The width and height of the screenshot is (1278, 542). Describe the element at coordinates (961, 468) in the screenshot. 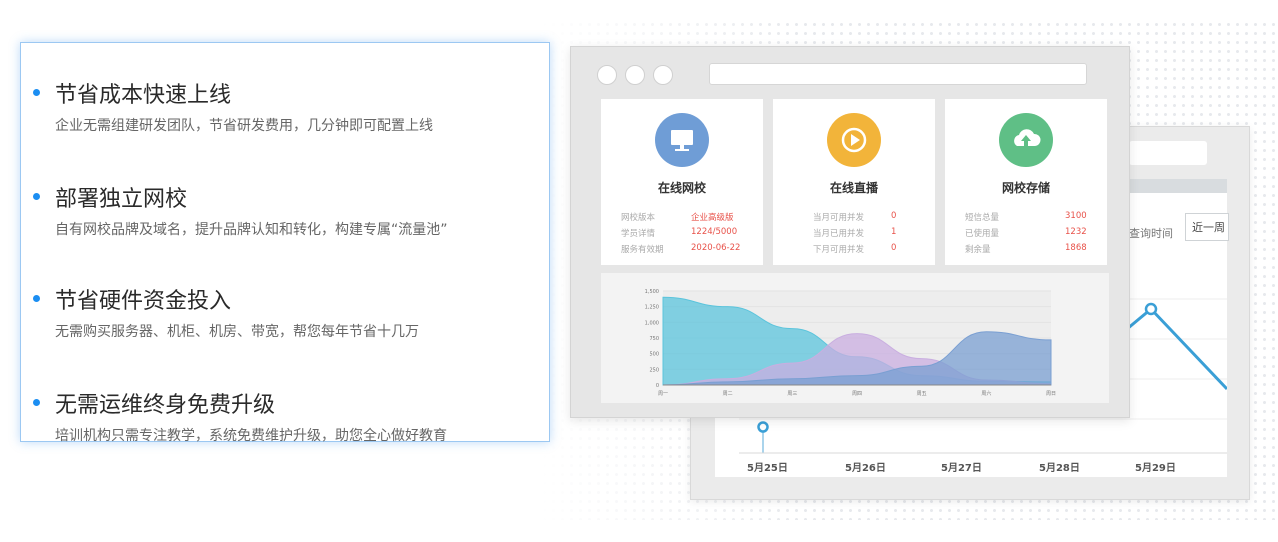

I see `x-tick-label: 5月27日` at that location.